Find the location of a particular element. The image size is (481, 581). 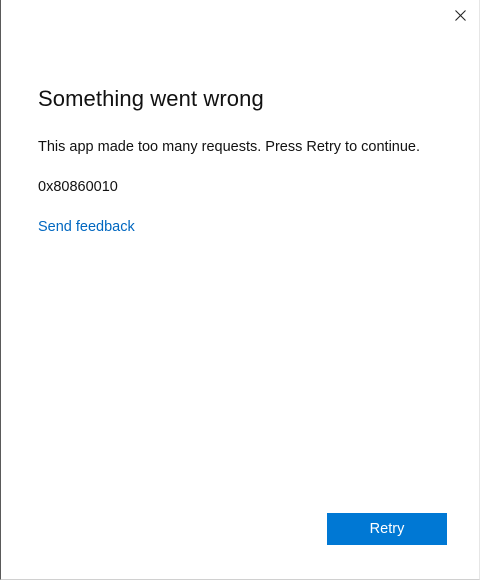

close-icon is located at coordinates (460, 15).